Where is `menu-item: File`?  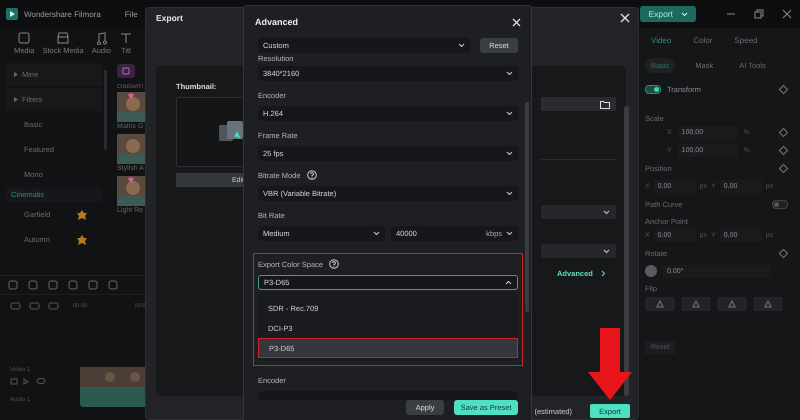 menu-item: File is located at coordinates (131, 14).